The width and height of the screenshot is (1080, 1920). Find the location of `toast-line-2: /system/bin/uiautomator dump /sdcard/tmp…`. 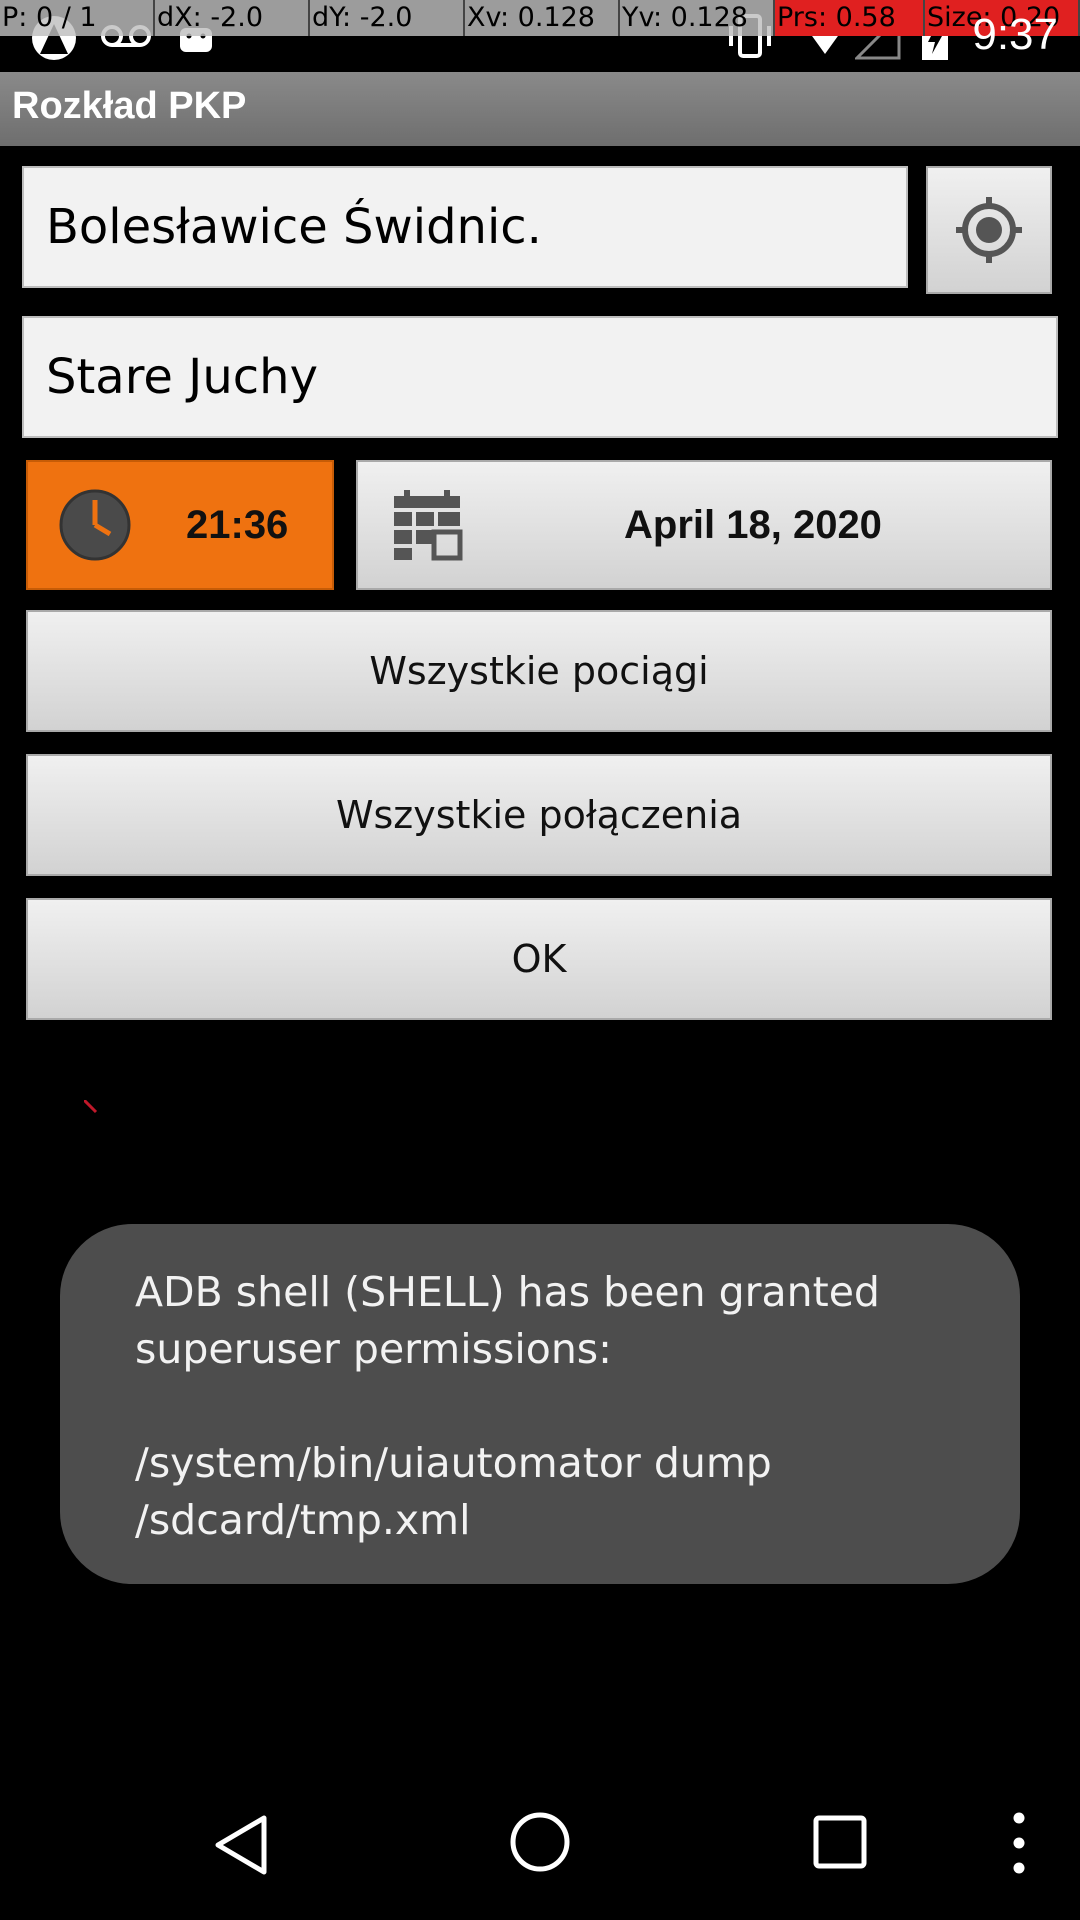

toast-line-2: /system/bin/uiautomator dump /sdcard/tmp… is located at coordinates (453, 1491).